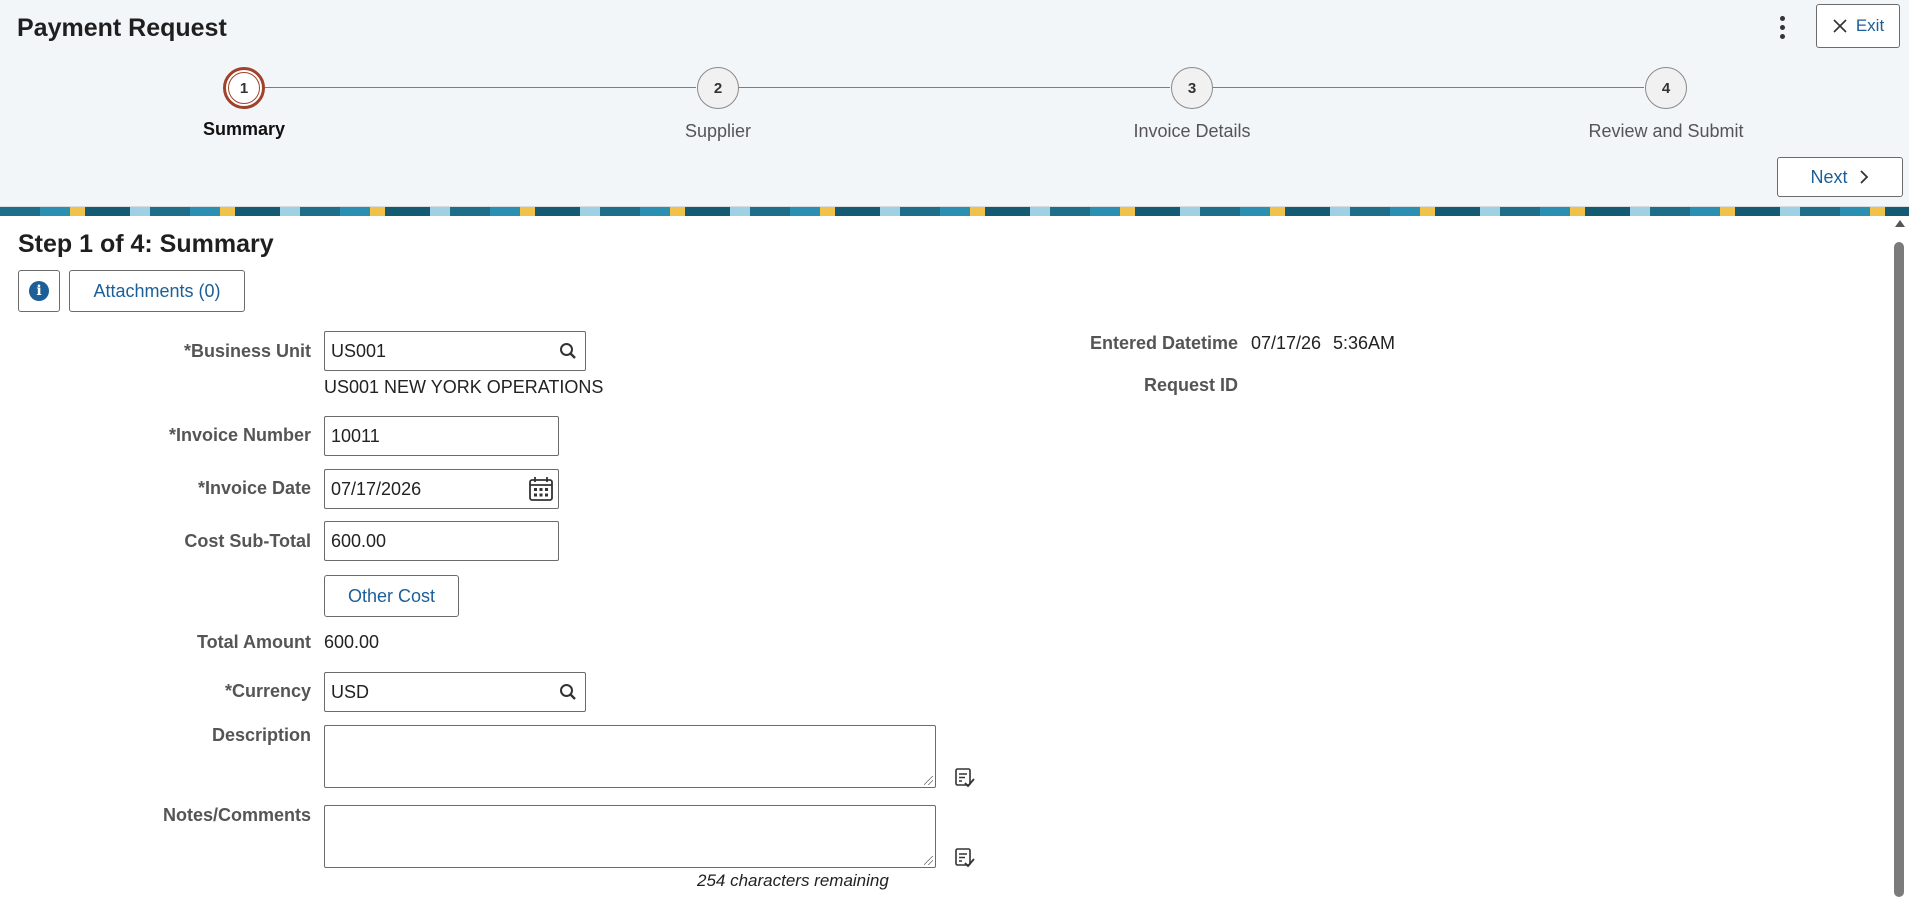  I want to click on step-label: Summary, so click(244, 129).